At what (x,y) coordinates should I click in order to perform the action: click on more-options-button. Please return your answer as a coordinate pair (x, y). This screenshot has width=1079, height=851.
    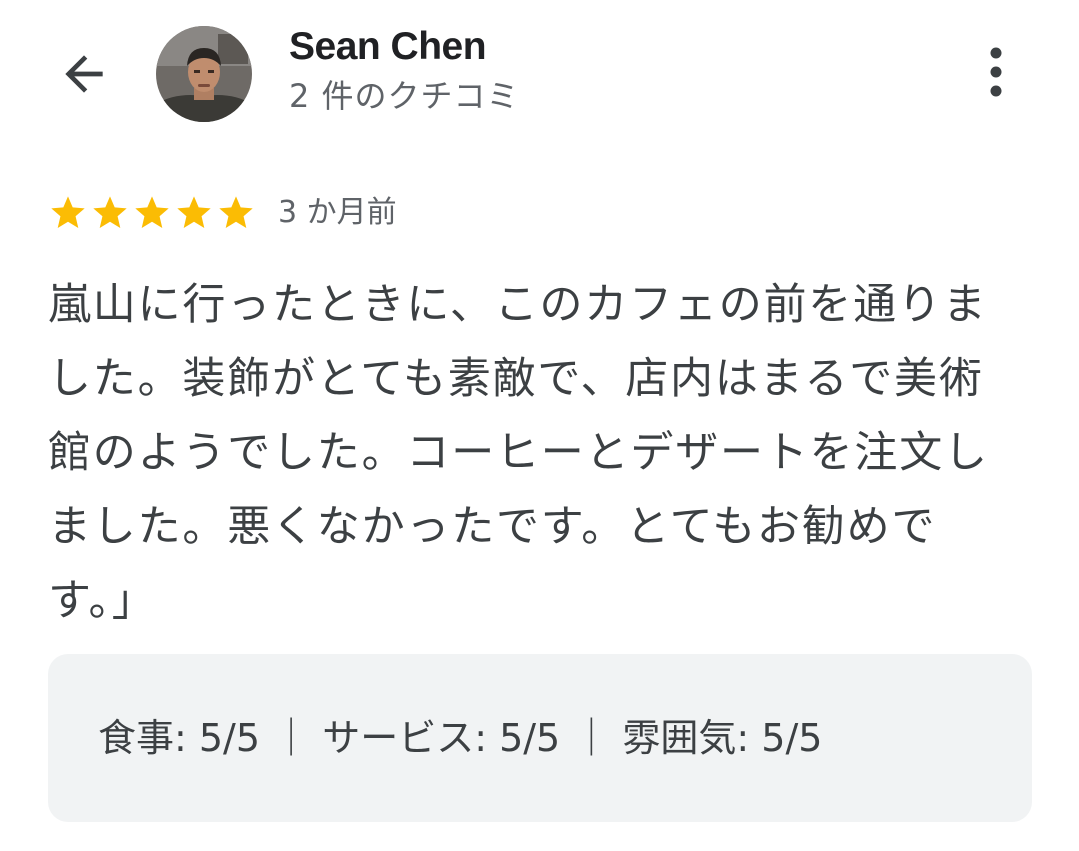
    Looking at the image, I should click on (996, 72).